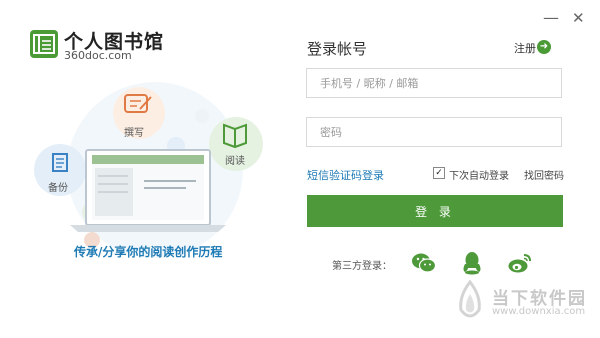 This screenshot has height=338, width=600. I want to click on wechat-icon, so click(424, 263).